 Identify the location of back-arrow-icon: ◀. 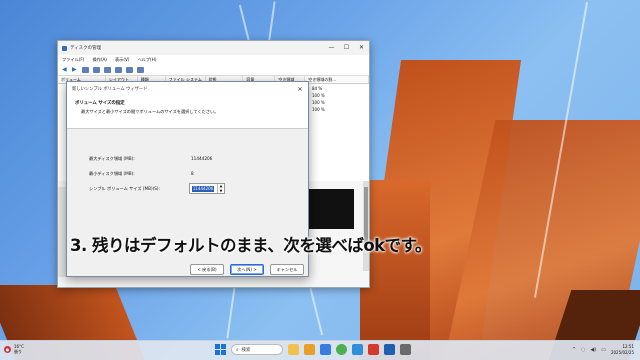
(65, 70).